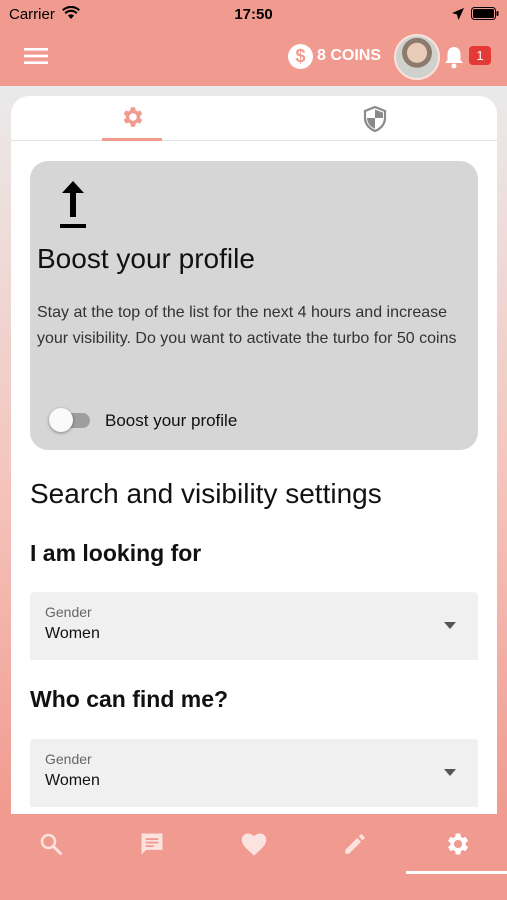 The width and height of the screenshot is (507, 900). What do you see at coordinates (129, 699) in the screenshot?
I see `who-can-find-title: Who can find me?` at bounding box center [129, 699].